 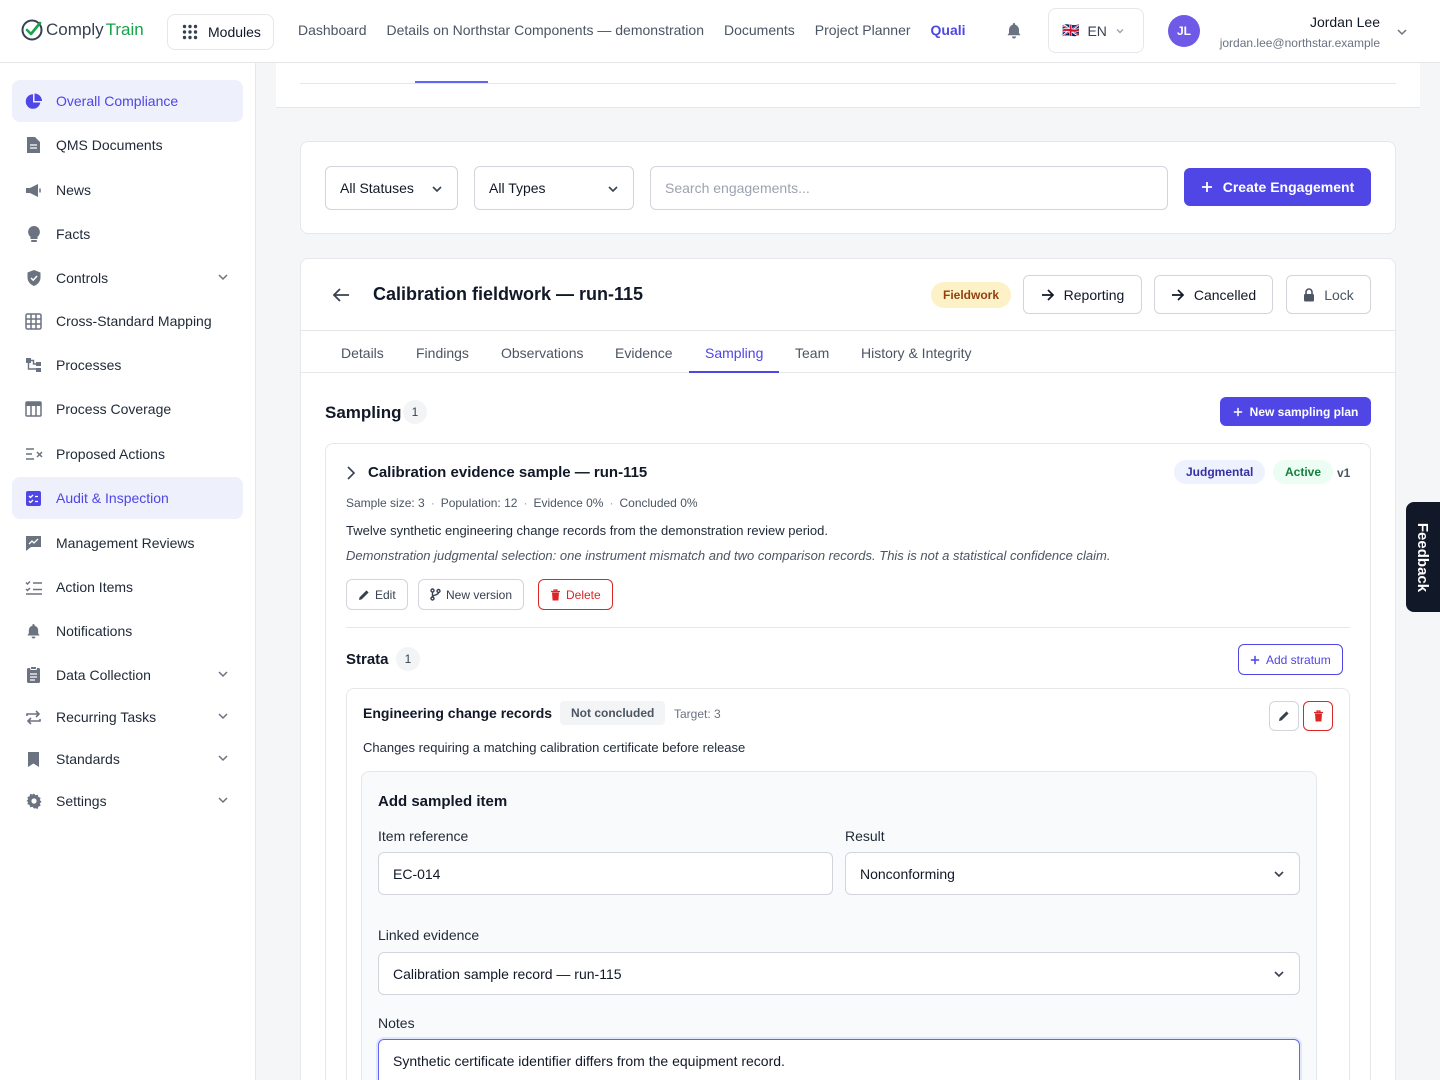 What do you see at coordinates (127, 101) in the screenshot?
I see `sidebar-item-overall-compliance: Overall Compliance` at bounding box center [127, 101].